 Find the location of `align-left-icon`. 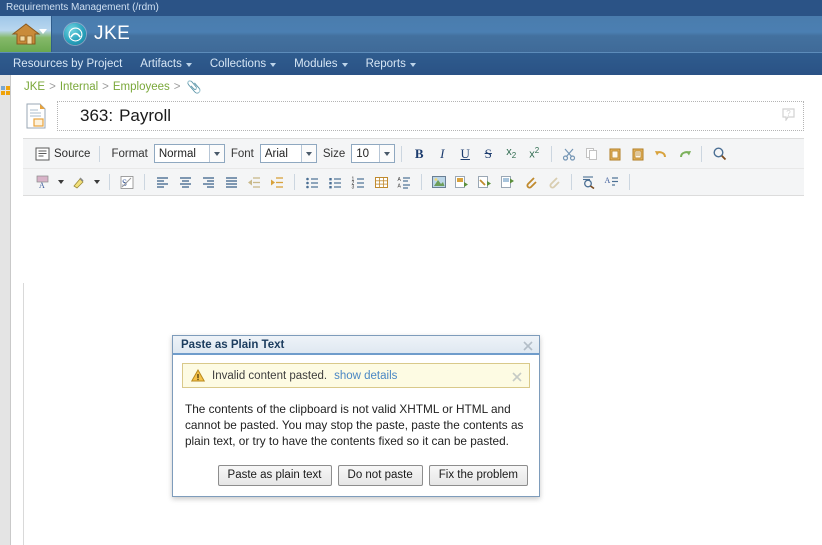

align-left-icon is located at coordinates (162, 182).